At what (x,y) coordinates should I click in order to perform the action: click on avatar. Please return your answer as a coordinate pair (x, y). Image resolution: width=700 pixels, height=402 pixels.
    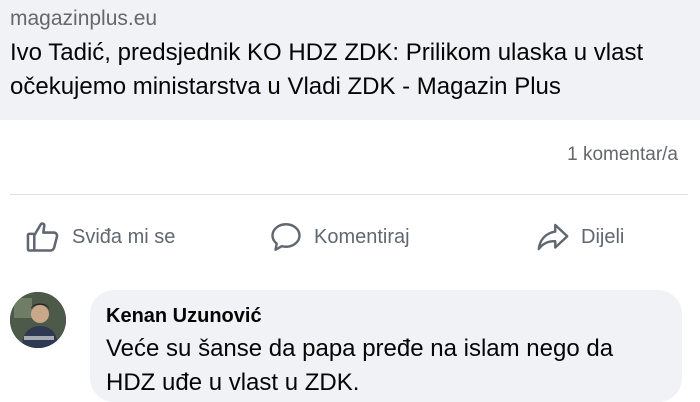
    Looking at the image, I should click on (38, 320).